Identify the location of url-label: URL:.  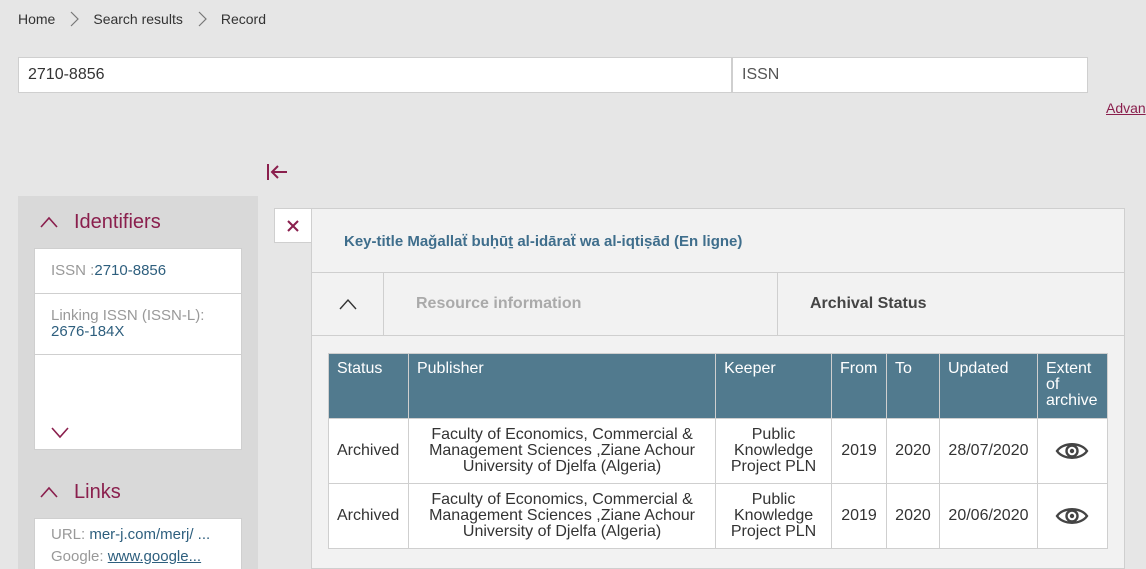
(70, 534).